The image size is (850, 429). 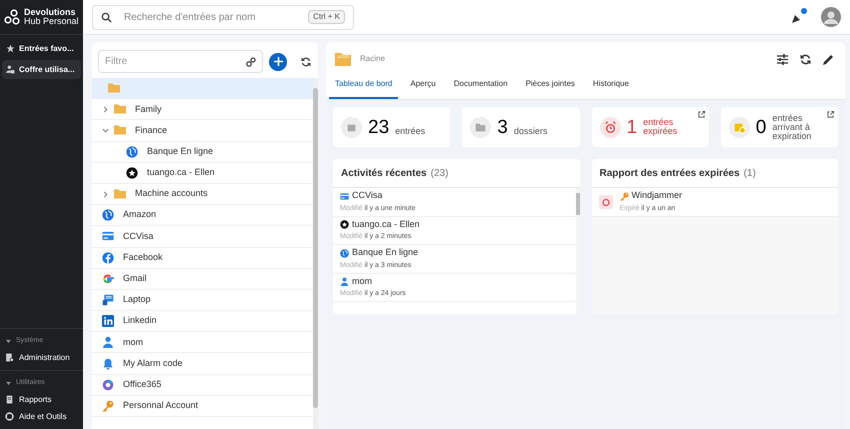 I want to click on folder-title: Racine, so click(x=372, y=59).